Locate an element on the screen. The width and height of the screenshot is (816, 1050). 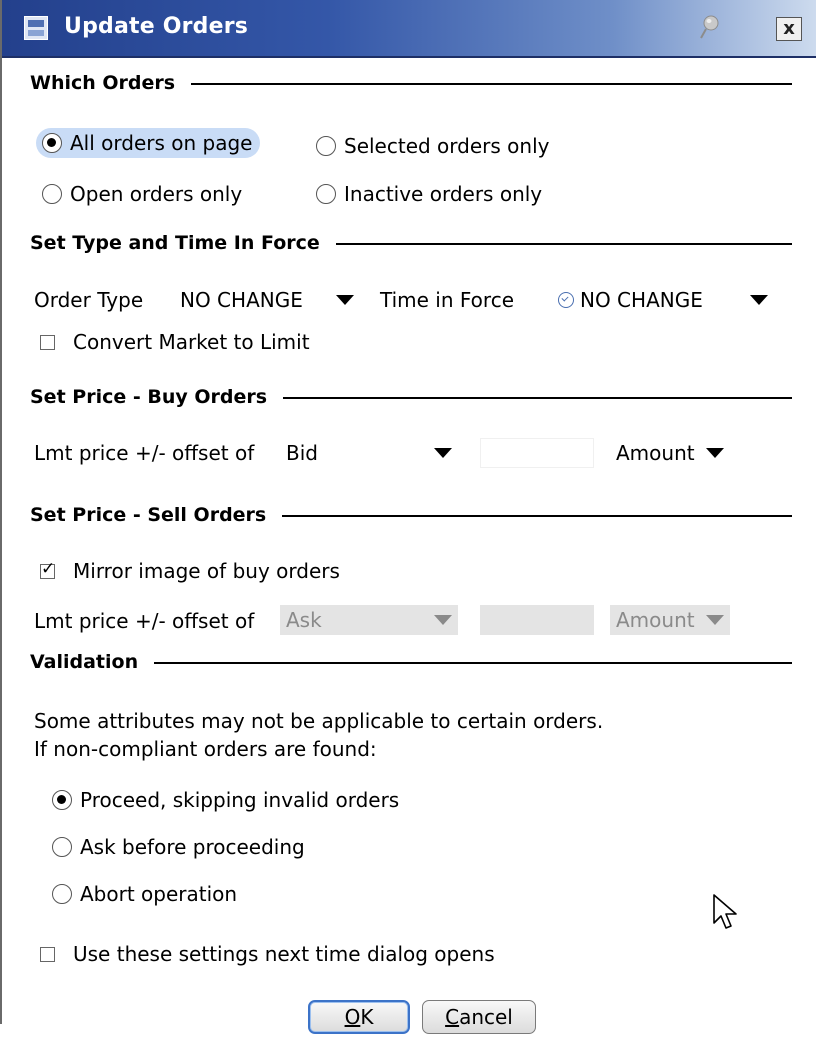
radio-open-orders-only: Open orders only is located at coordinates (142, 194).